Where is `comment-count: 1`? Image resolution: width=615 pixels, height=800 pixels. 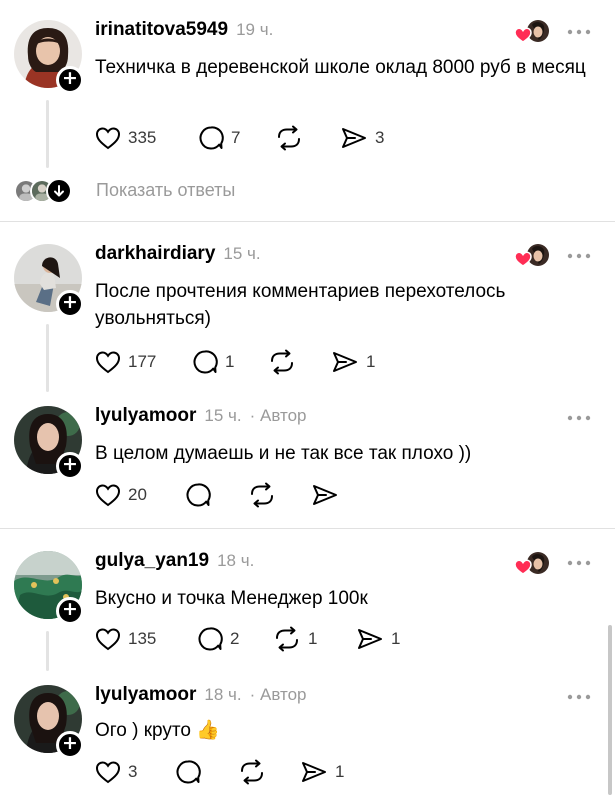 comment-count: 1 is located at coordinates (230, 361).